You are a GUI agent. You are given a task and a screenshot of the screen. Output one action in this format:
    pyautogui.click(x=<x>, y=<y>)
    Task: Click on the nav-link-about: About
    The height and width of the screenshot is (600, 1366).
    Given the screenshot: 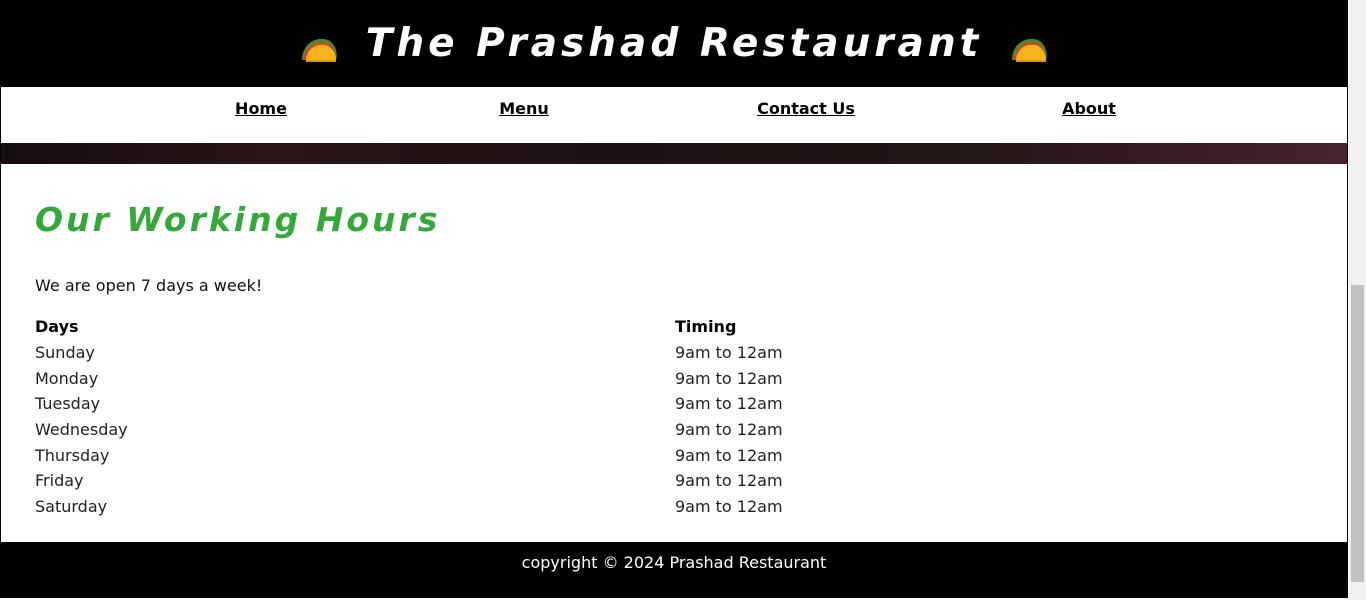 What is the action you would take?
    pyautogui.click(x=1089, y=108)
    